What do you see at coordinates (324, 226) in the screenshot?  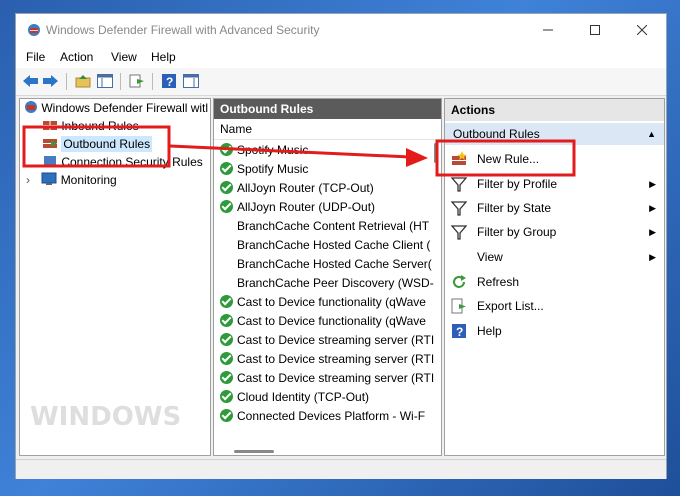 I see `rule-row: BranchCache Content Retrieval (HT` at bounding box center [324, 226].